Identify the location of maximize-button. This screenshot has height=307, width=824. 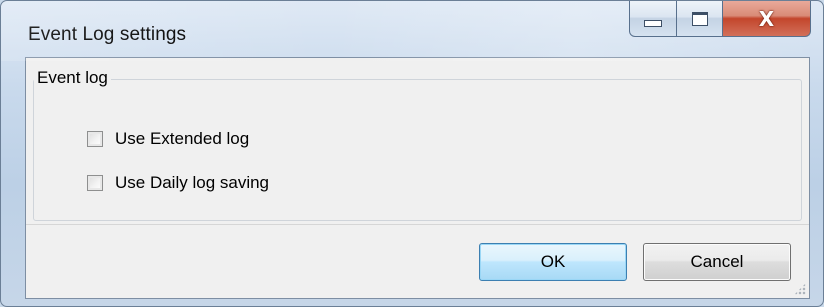
(700, 19).